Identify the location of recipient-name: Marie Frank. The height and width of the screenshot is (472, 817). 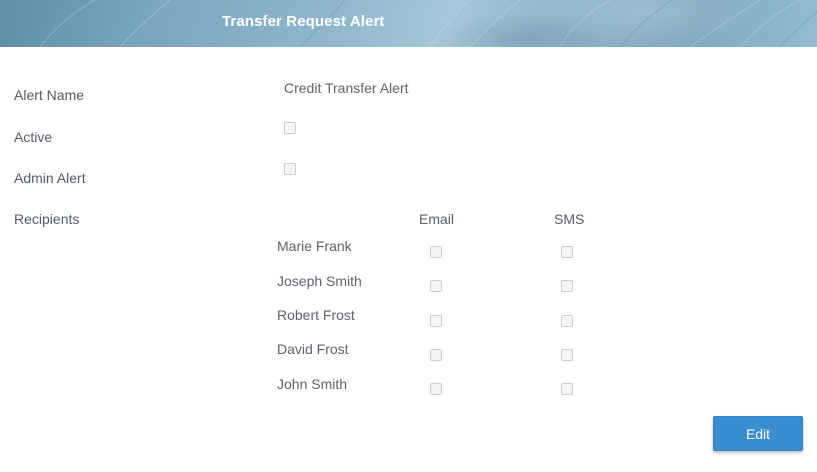
(314, 246).